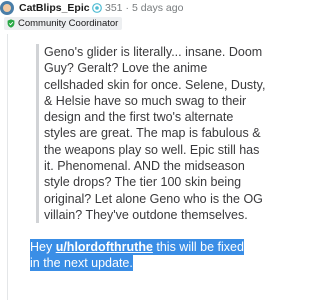 This screenshot has width=320, height=300. What do you see at coordinates (68, 23) in the screenshot?
I see `flair-label: Community Coordinator` at bounding box center [68, 23].